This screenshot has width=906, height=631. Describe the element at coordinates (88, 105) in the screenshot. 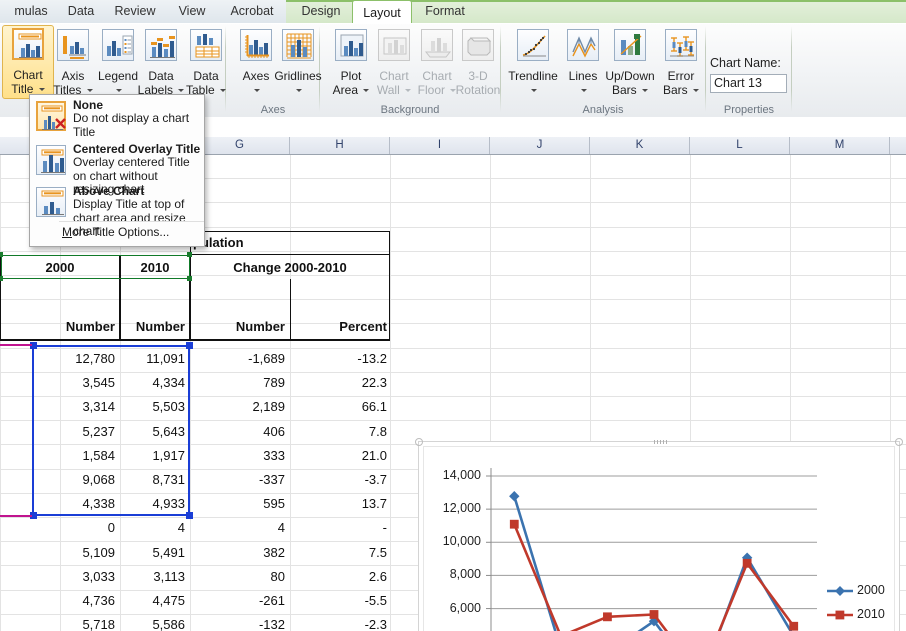

I see `menu-item-title: None` at that location.